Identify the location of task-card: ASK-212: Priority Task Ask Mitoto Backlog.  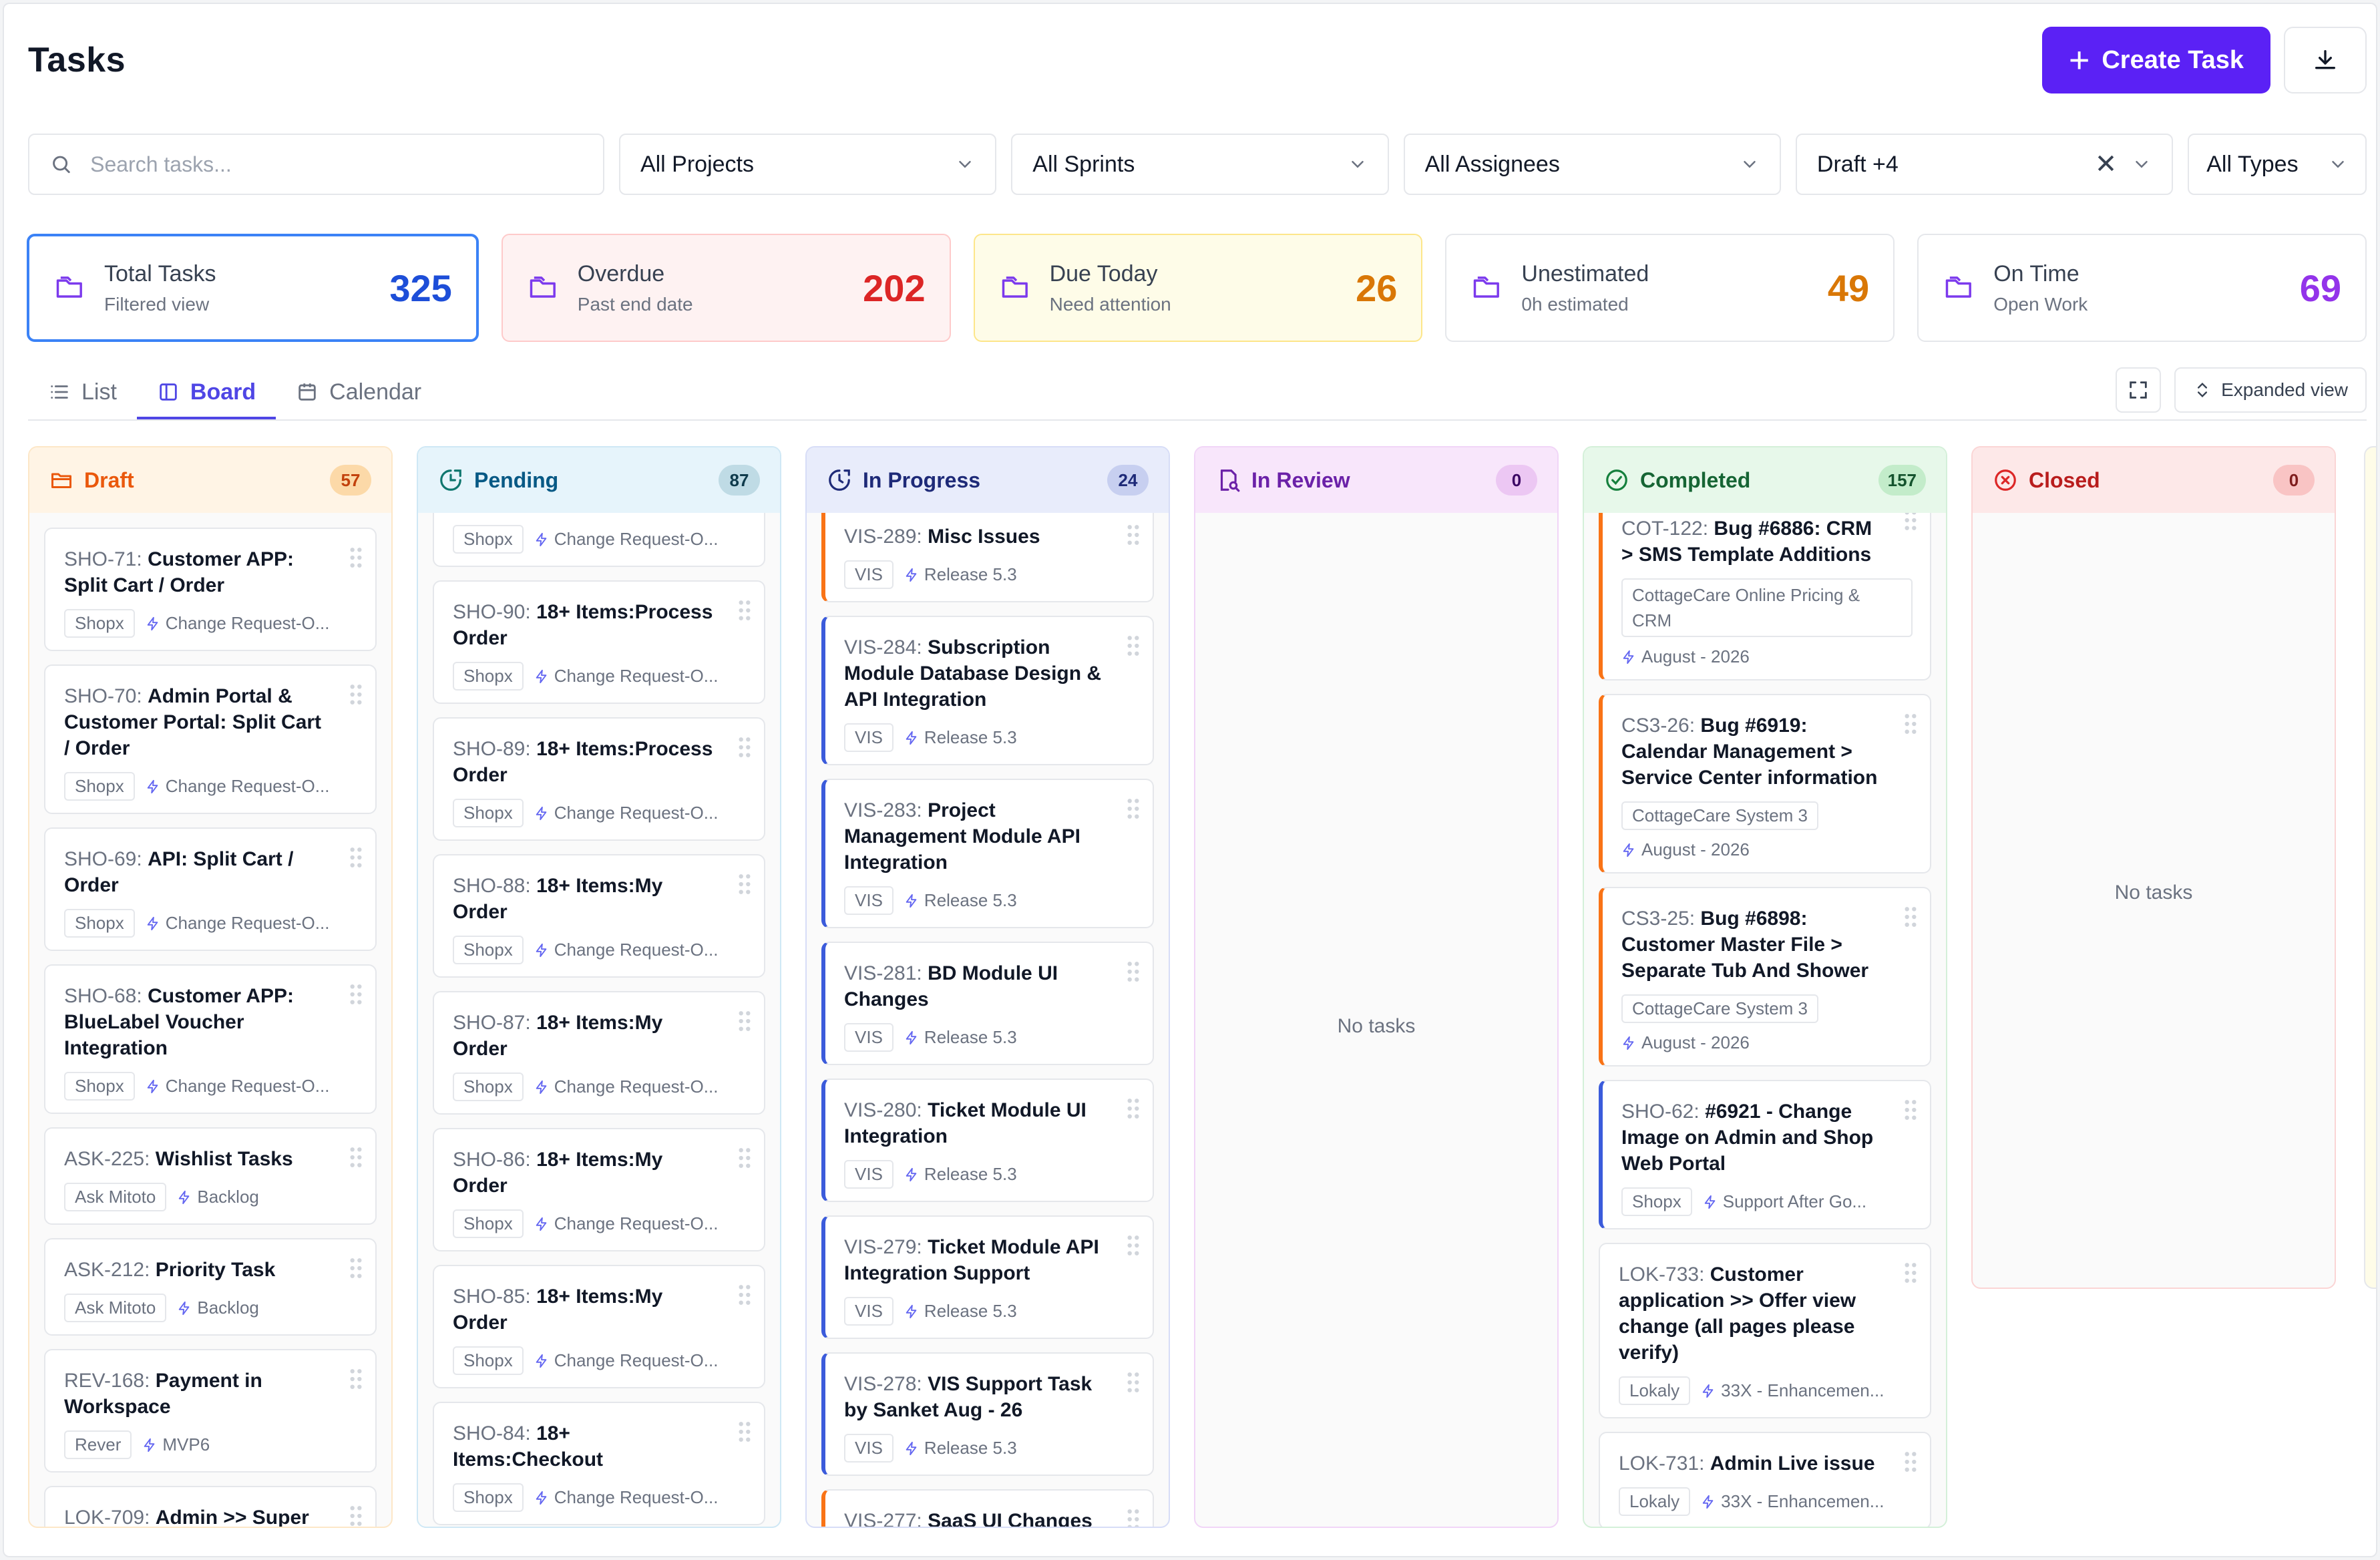
(210, 1287).